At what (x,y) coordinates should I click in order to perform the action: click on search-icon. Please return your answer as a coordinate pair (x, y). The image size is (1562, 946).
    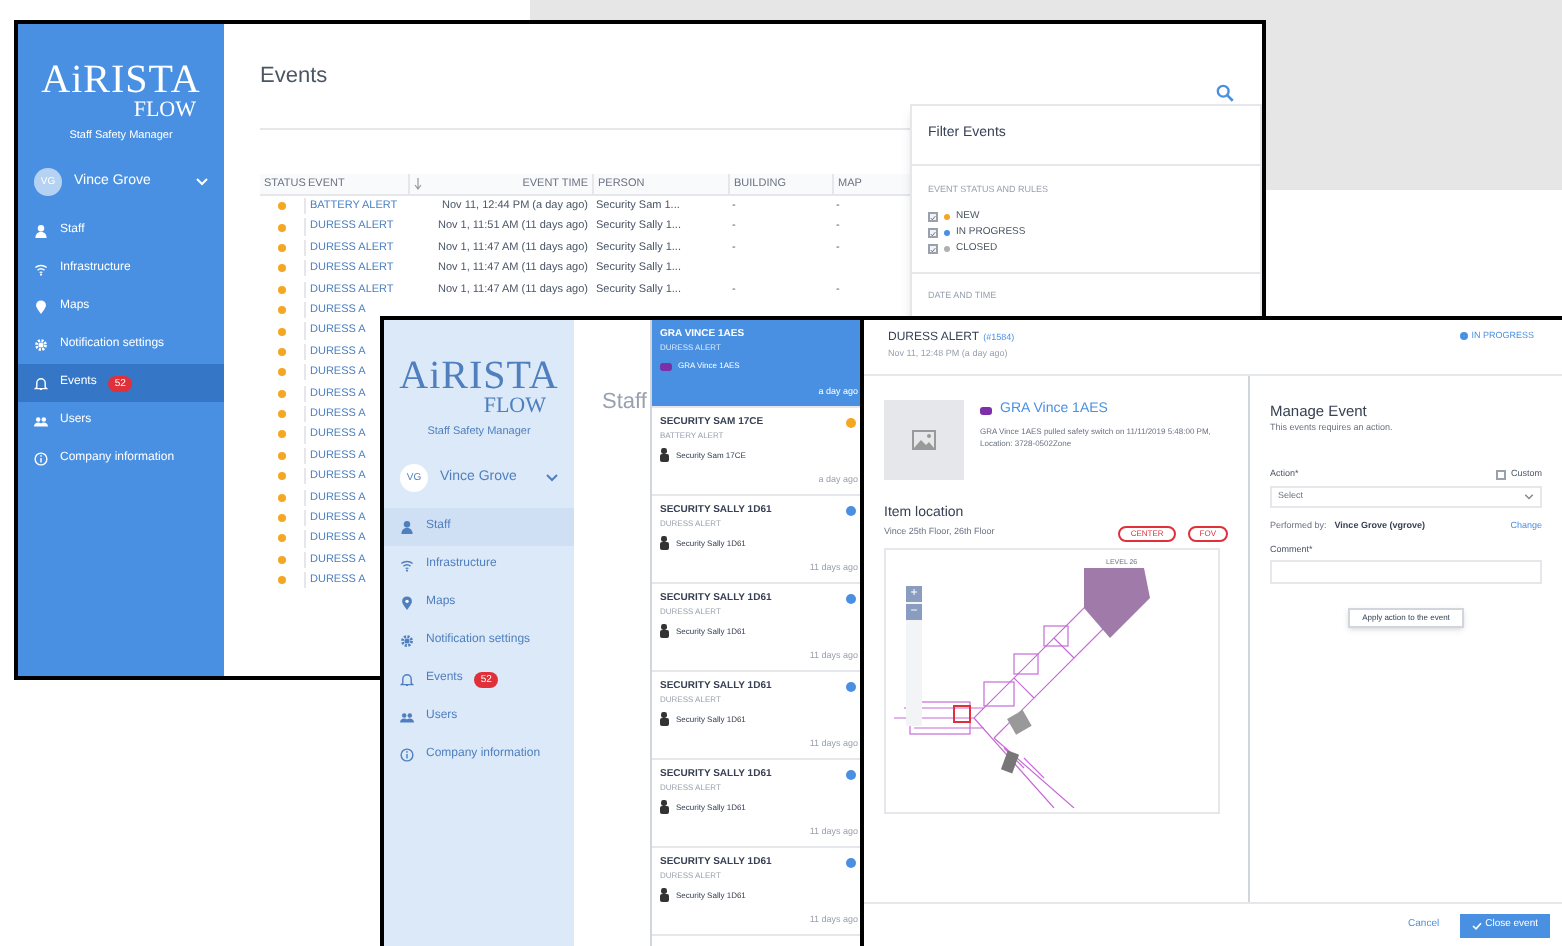
    Looking at the image, I should click on (1225, 92).